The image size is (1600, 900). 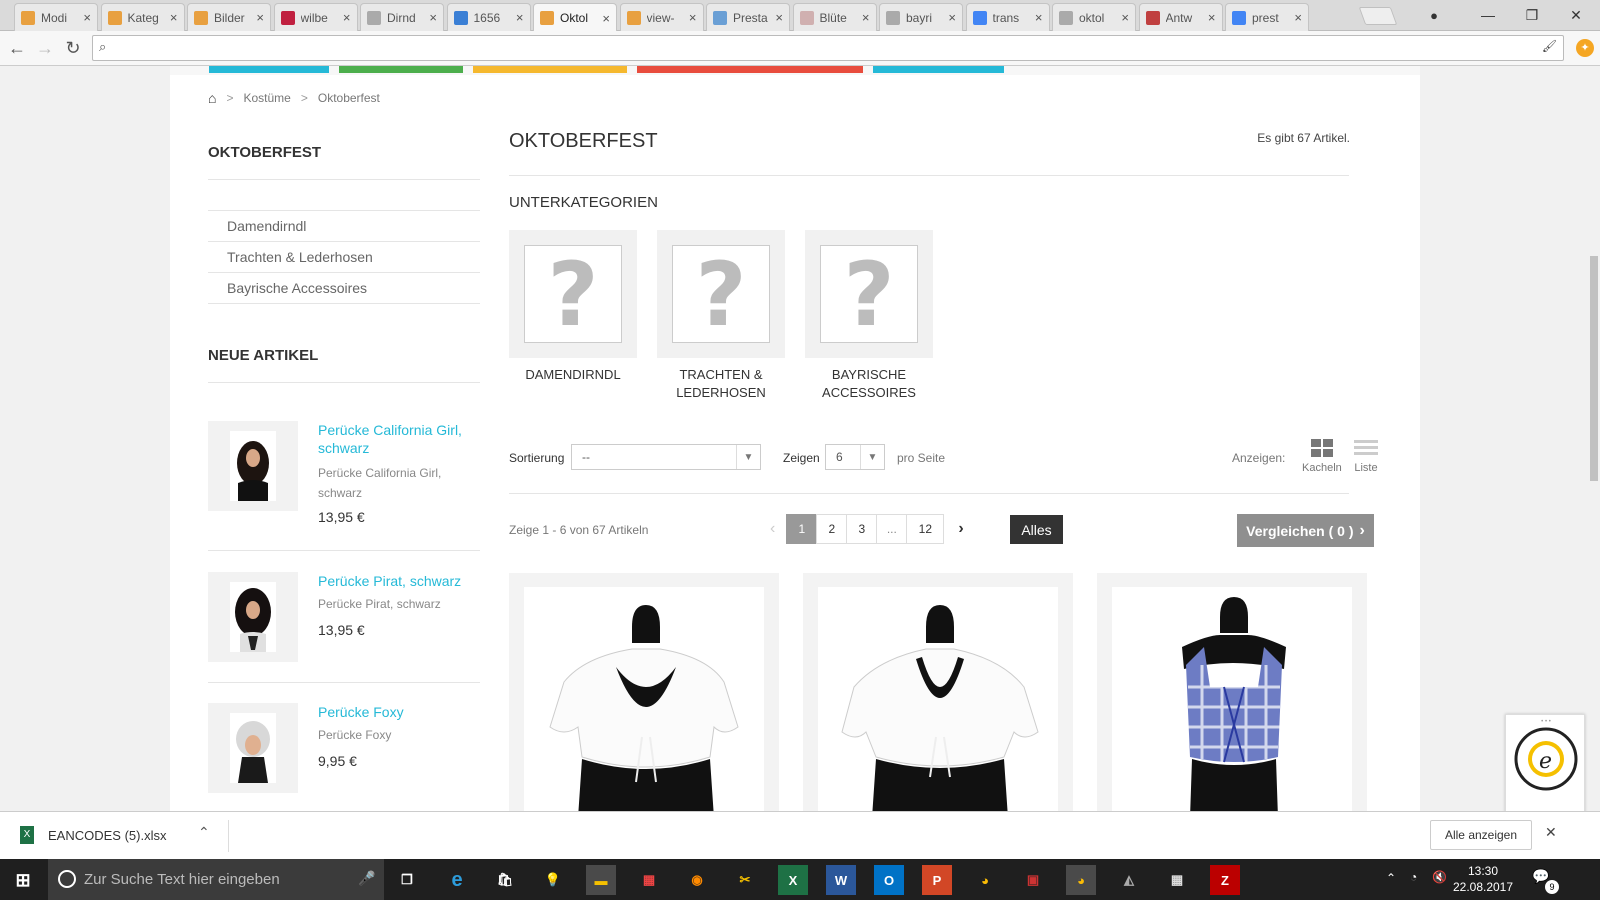 What do you see at coordinates (573, 375) in the screenshot?
I see `subcategory-label: DAMENDIRNDL` at bounding box center [573, 375].